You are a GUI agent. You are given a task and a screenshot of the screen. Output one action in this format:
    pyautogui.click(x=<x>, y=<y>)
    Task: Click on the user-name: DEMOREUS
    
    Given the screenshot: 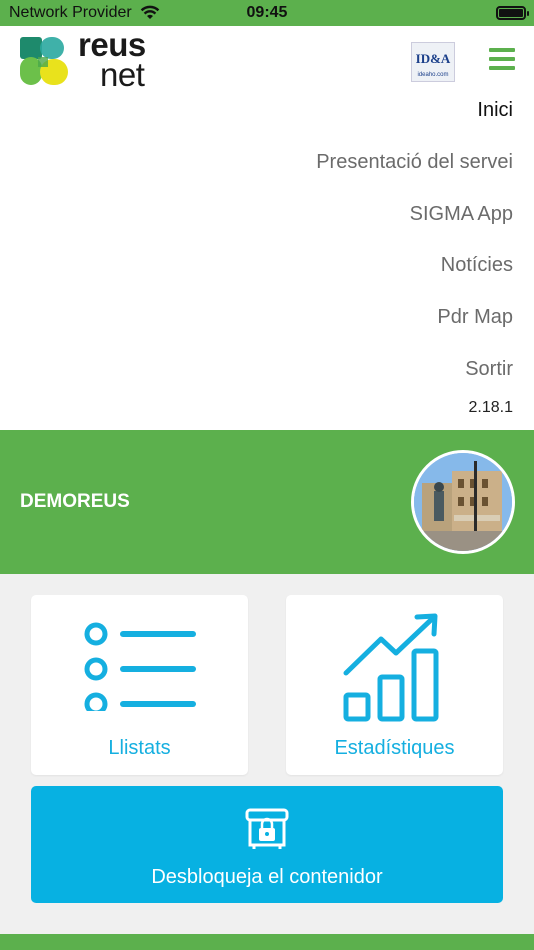 What is the action you would take?
    pyautogui.click(x=75, y=501)
    